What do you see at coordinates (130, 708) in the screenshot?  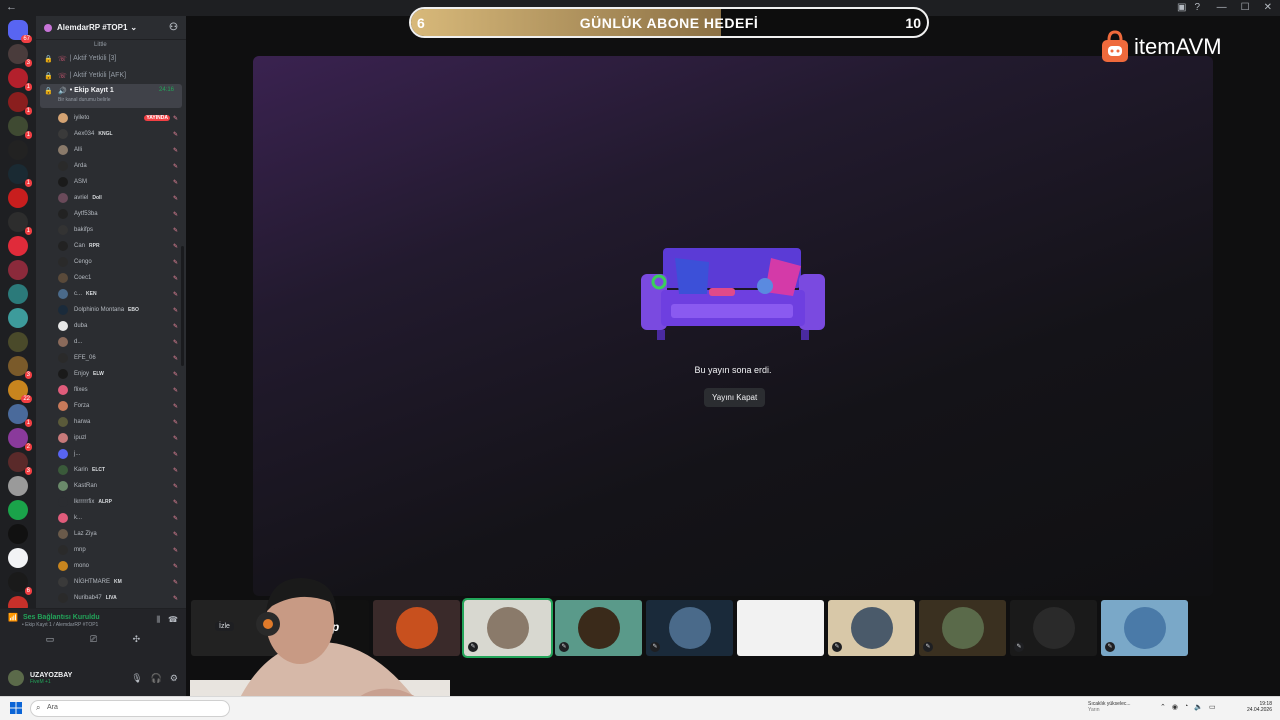 I see `taskbar-search: ⌕ Ara` at bounding box center [130, 708].